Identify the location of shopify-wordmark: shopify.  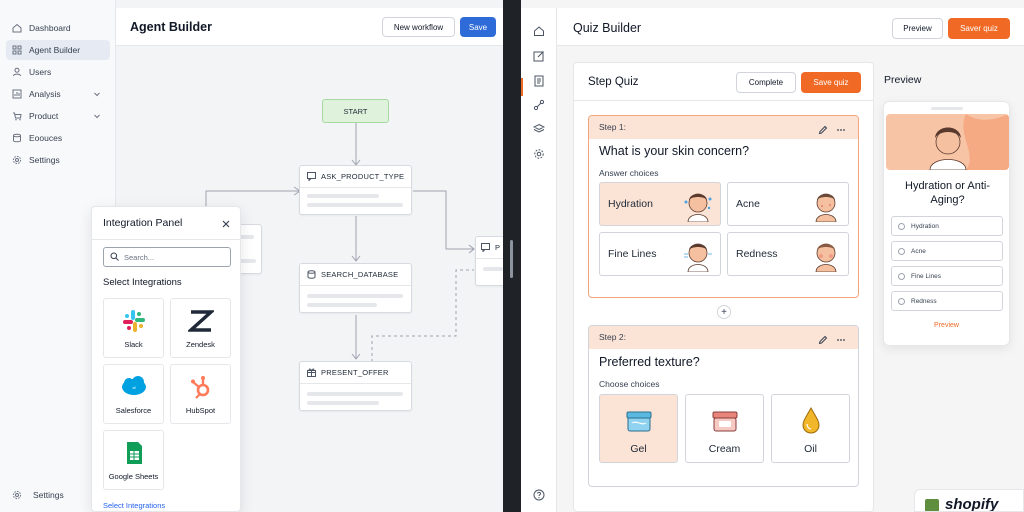
(972, 504).